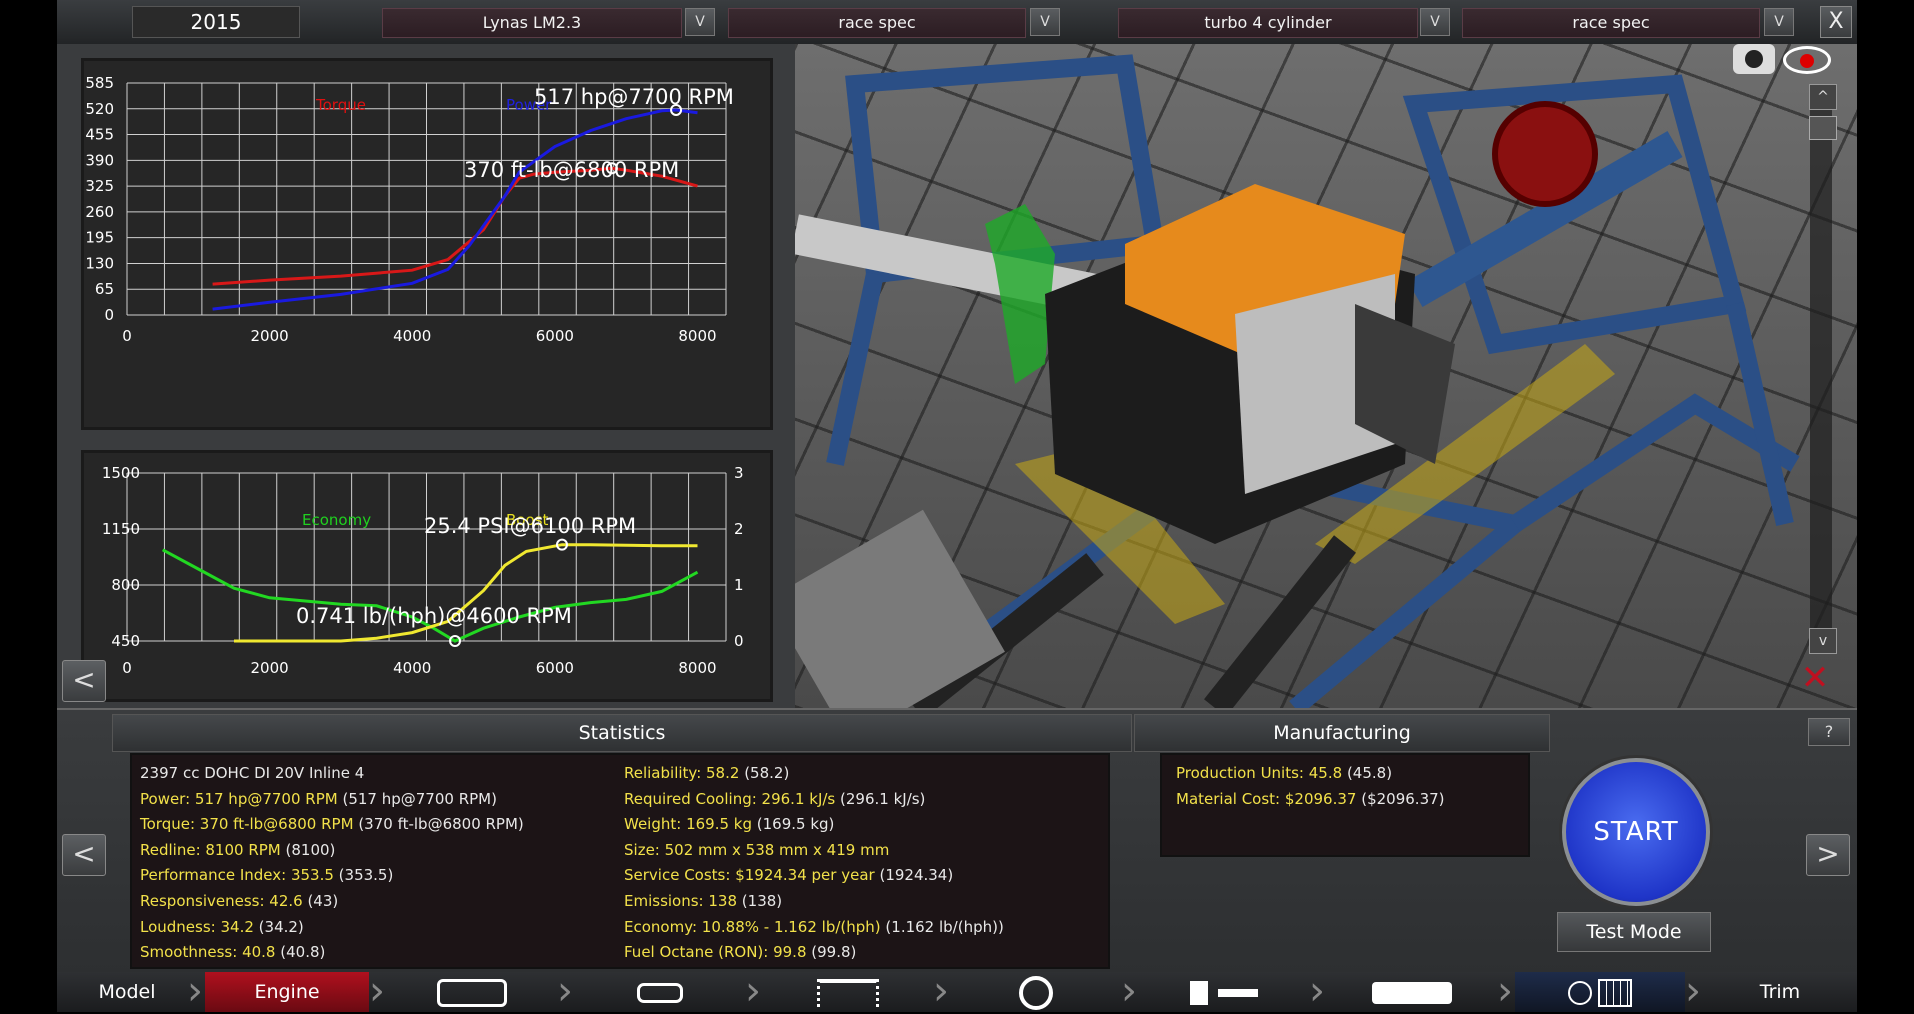  What do you see at coordinates (1823, 641) in the screenshot?
I see `zoom-out-button: v` at bounding box center [1823, 641].